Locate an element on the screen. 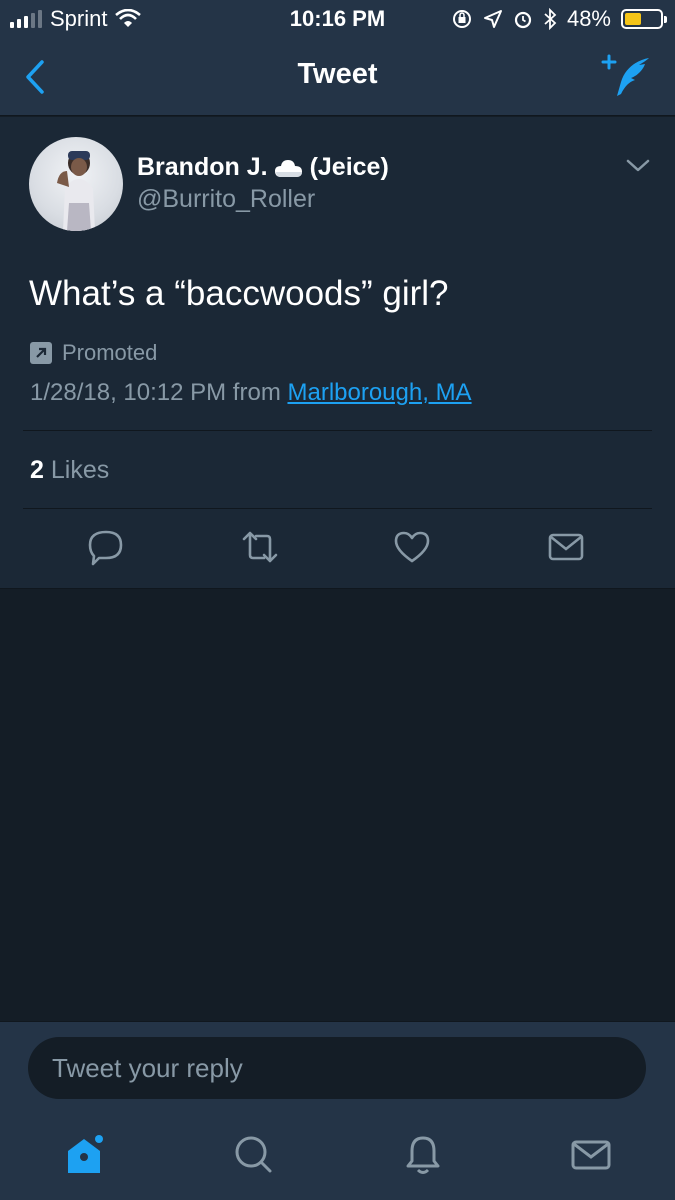  battery-icon is located at coordinates (644, 19).